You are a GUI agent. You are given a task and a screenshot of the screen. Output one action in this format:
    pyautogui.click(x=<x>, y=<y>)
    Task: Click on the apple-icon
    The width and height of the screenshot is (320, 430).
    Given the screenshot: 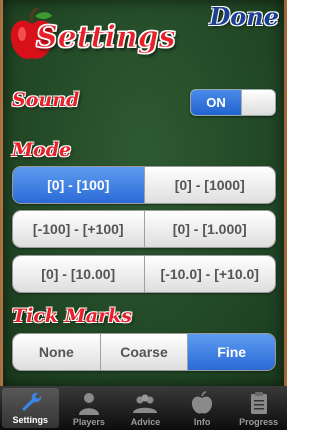 What is the action you would take?
    pyautogui.click(x=202, y=402)
    